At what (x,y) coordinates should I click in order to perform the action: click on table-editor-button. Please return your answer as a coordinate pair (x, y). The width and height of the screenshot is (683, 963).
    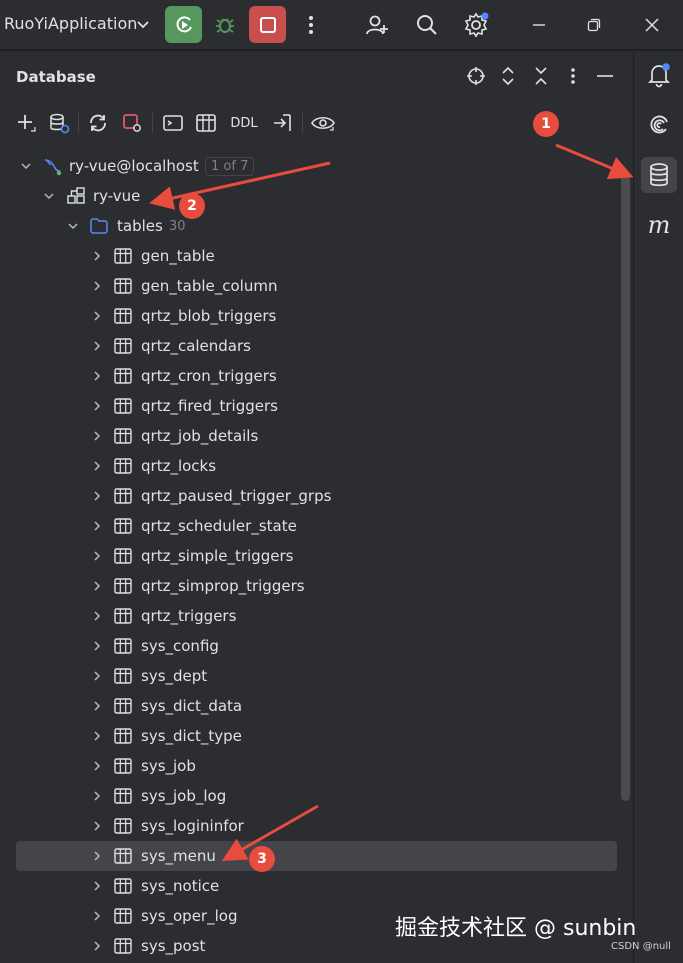
    Looking at the image, I should click on (206, 123).